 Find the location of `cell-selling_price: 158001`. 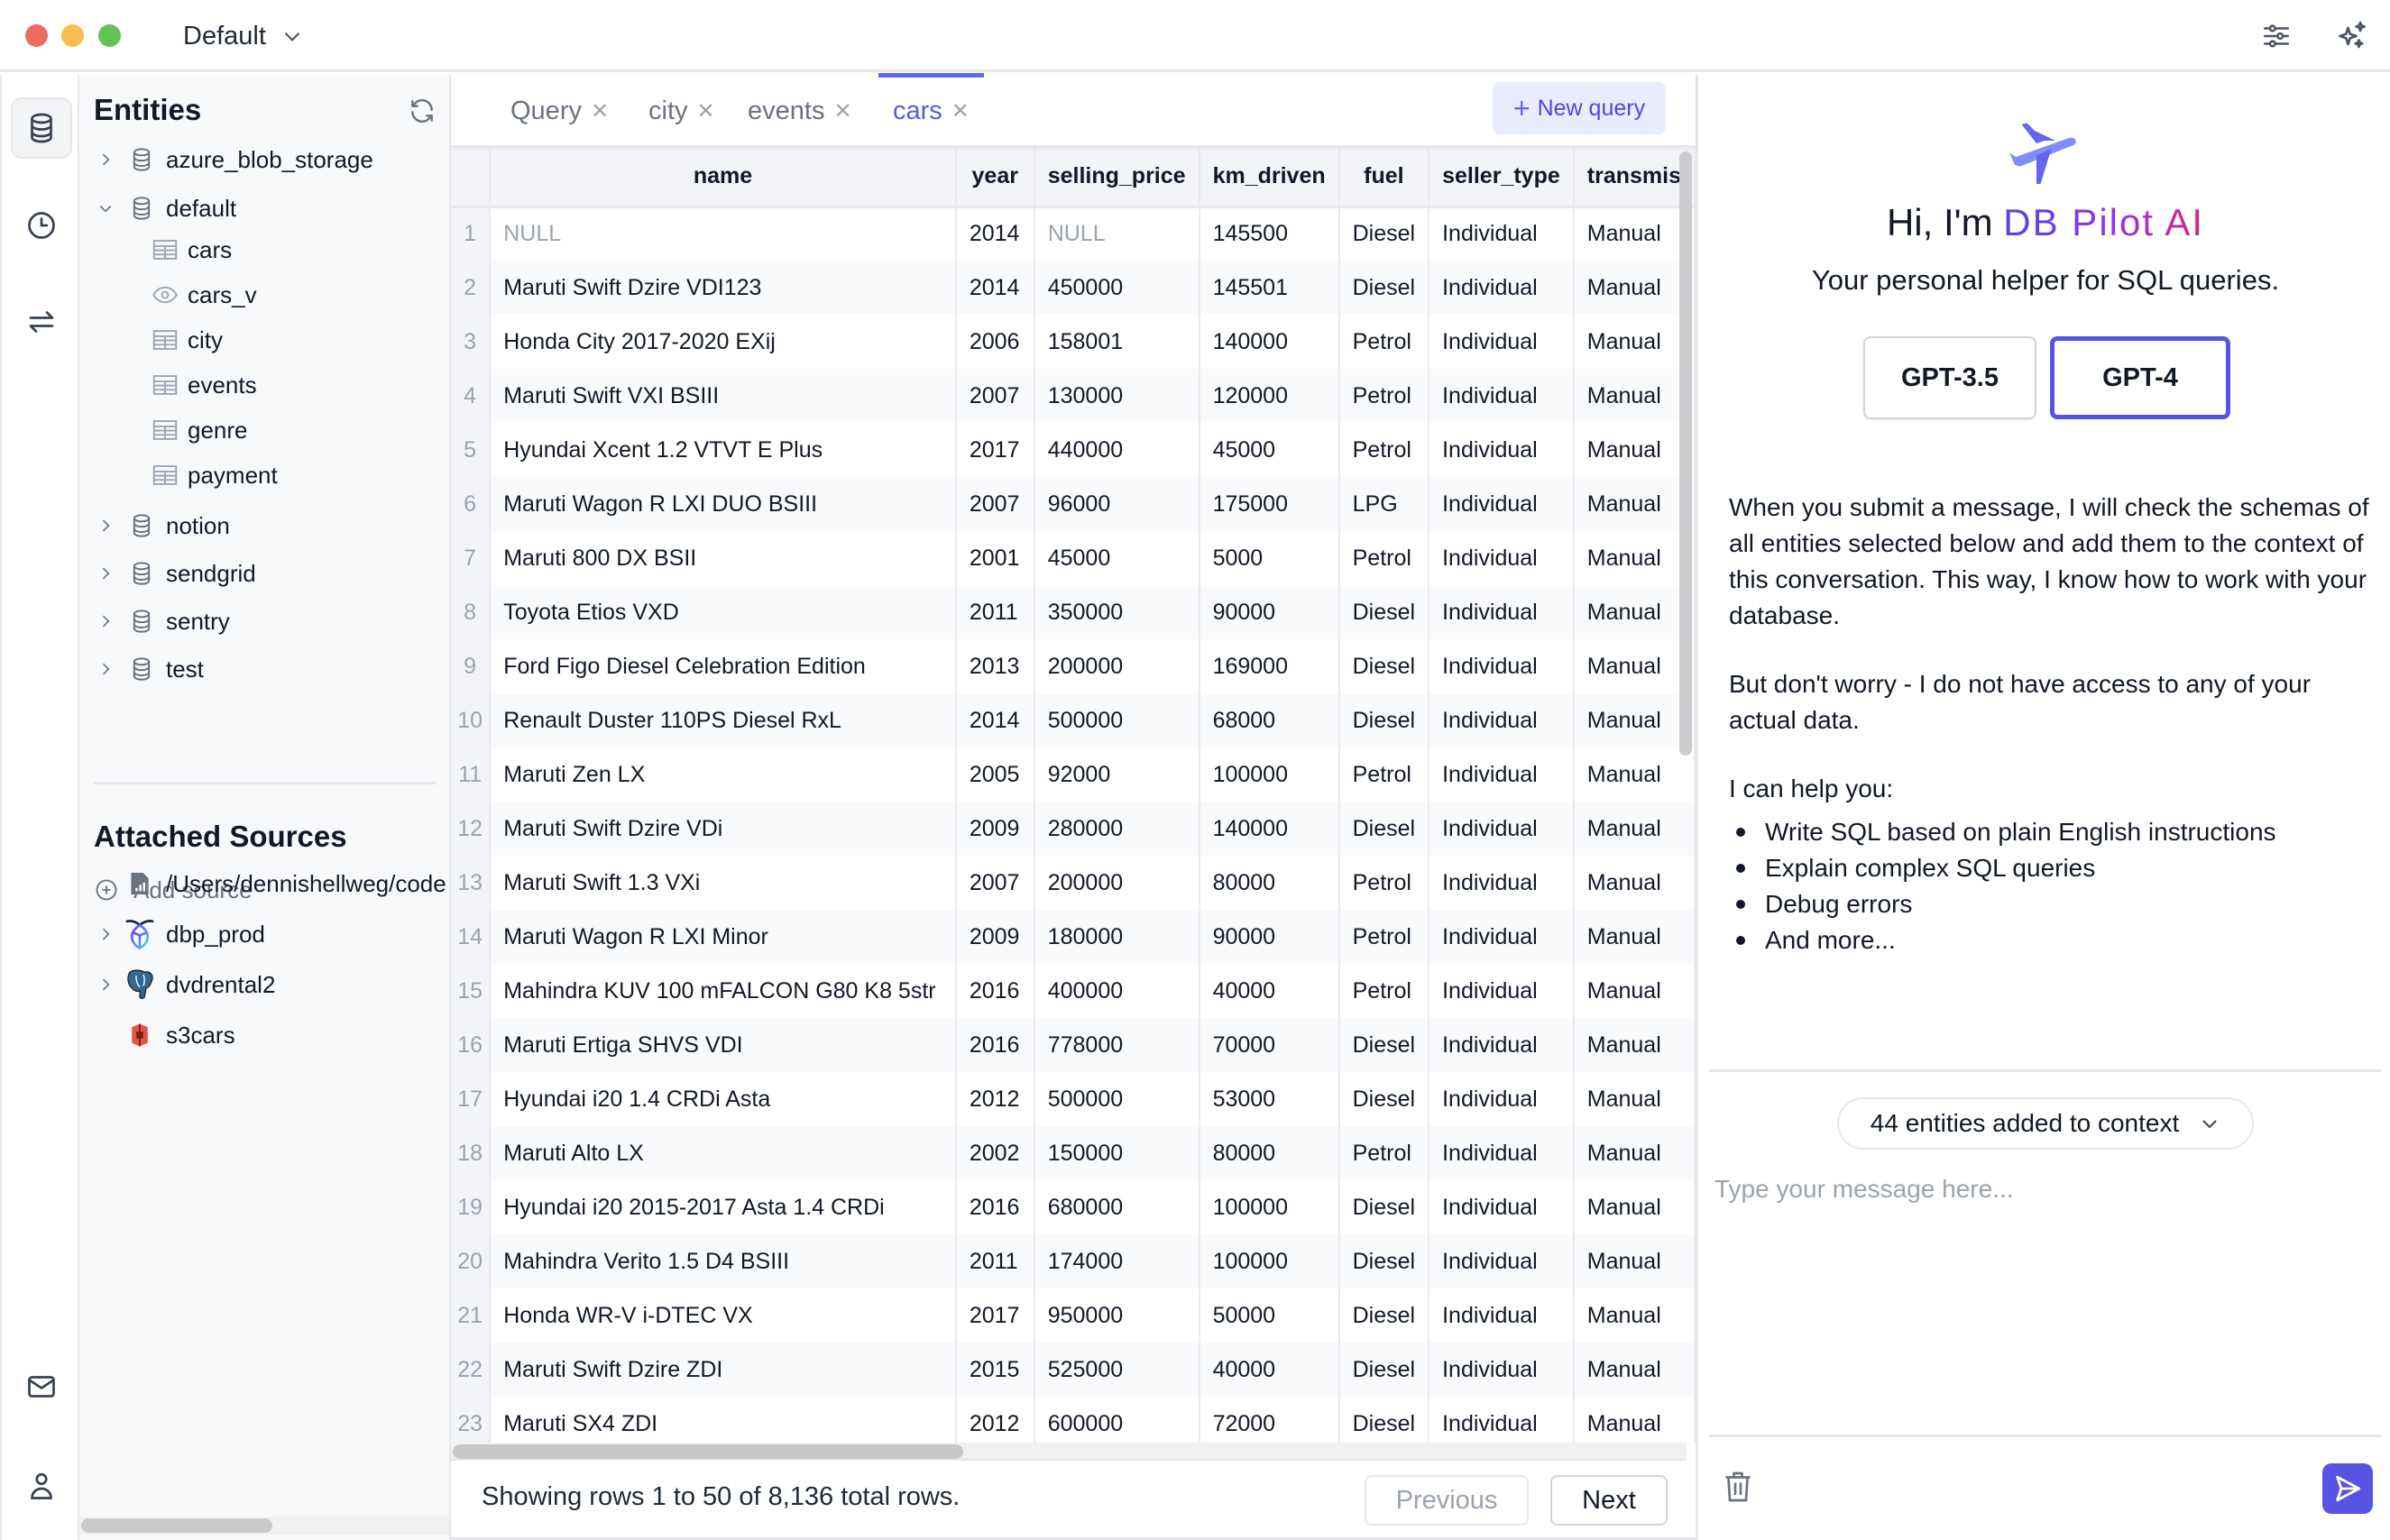

cell-selling_price: 158001 is located at coordinates (1117, 342).